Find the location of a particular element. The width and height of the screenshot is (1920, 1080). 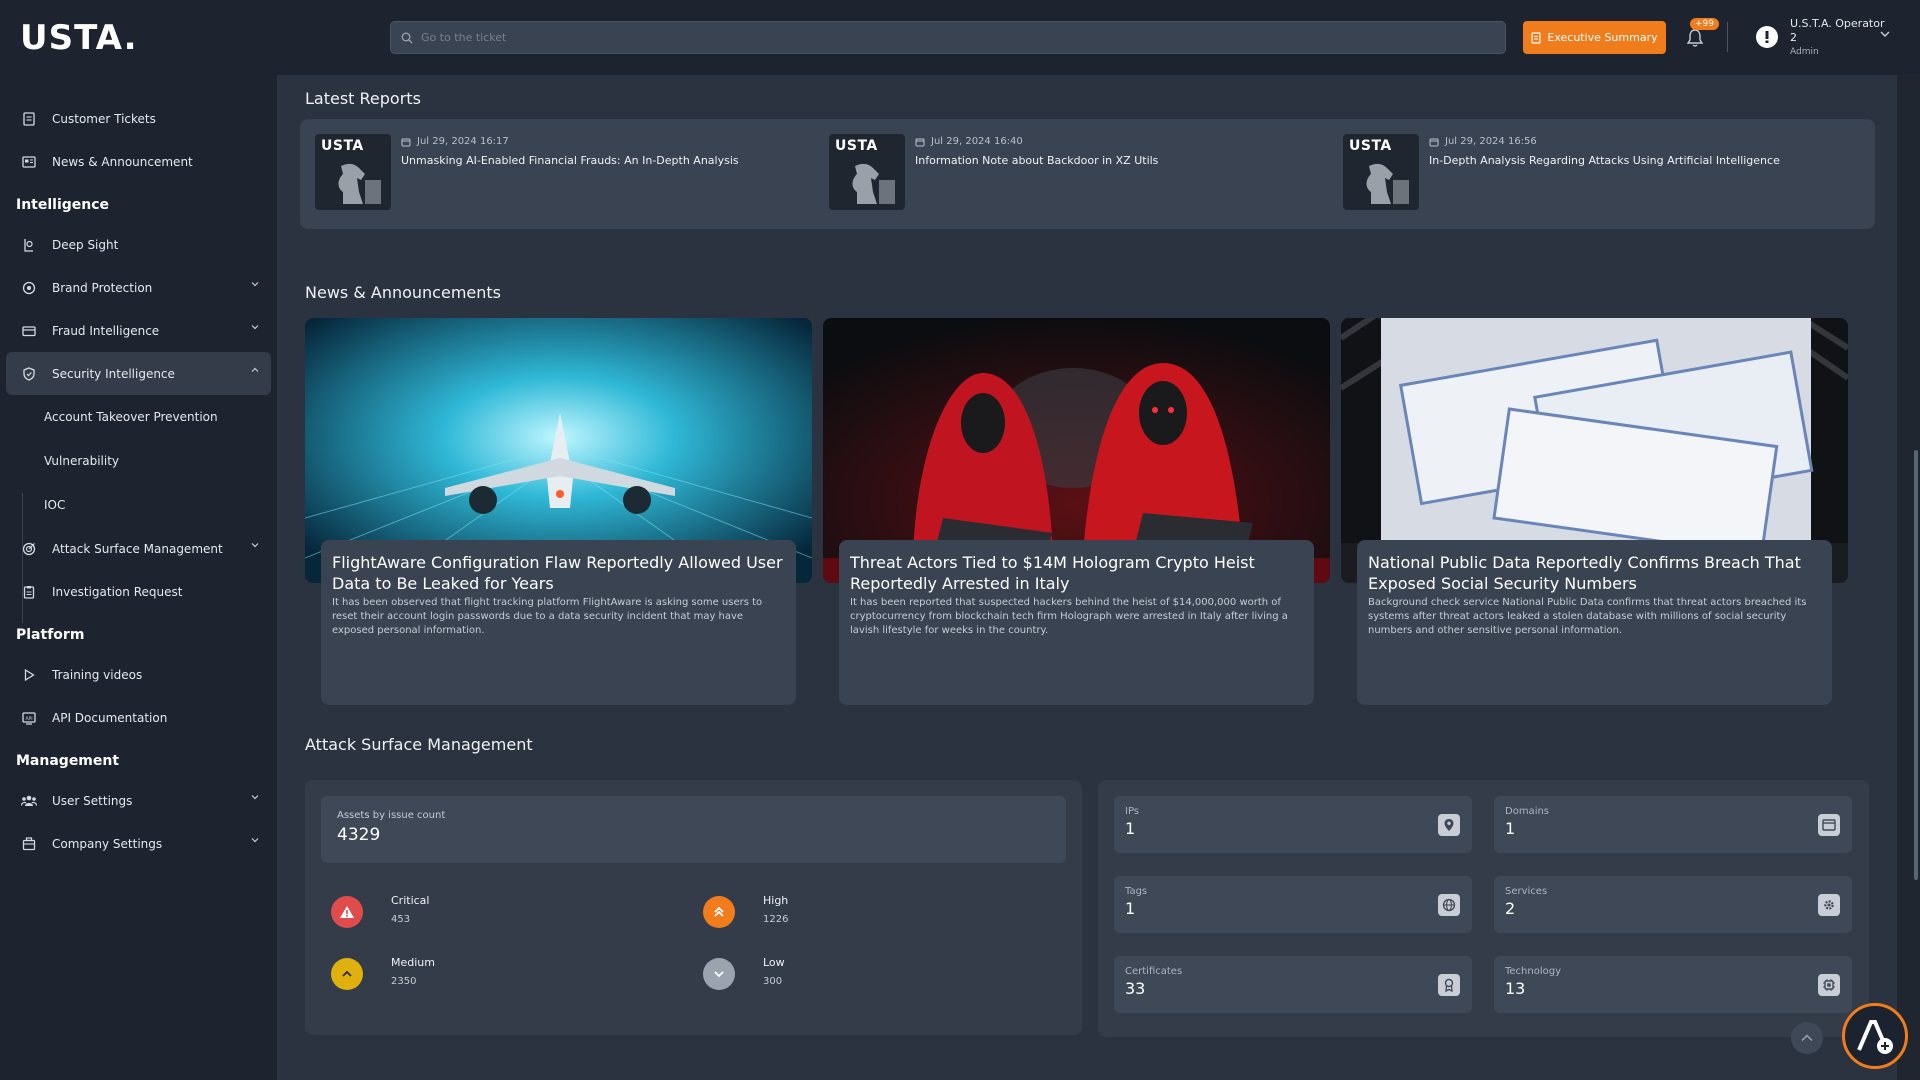

report-date: Jul 29, 2024 16:40 is located at coordinates (969, 141).